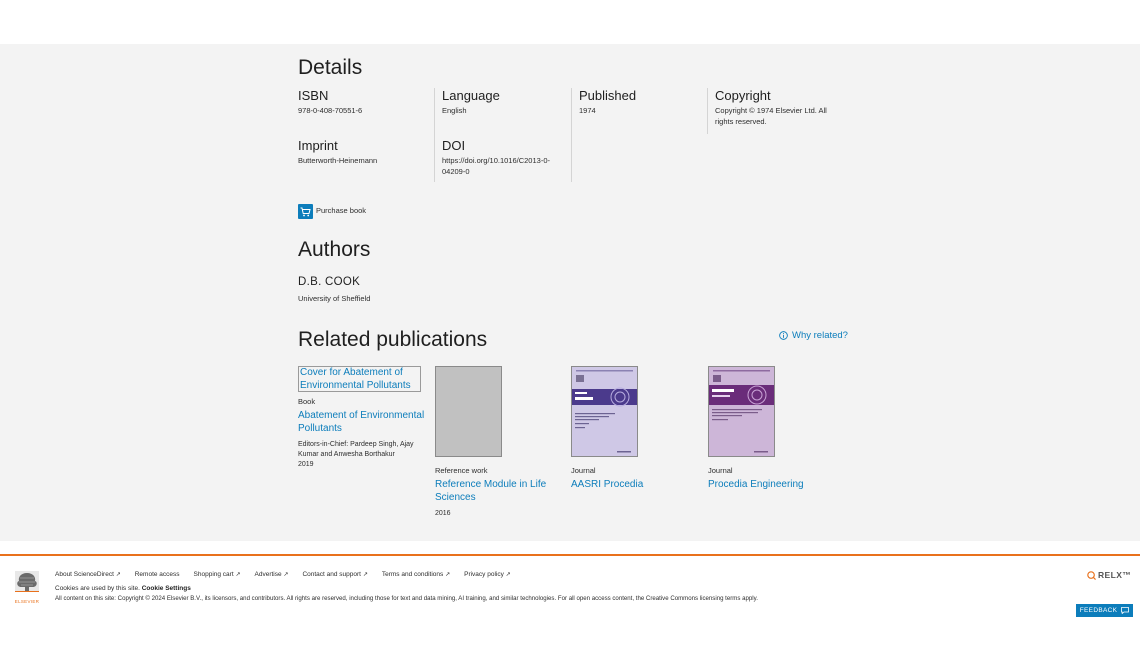  Describe the element at coordinates (313, 95) in the screenshot. I see `isbn-label: ISBN` at that location.